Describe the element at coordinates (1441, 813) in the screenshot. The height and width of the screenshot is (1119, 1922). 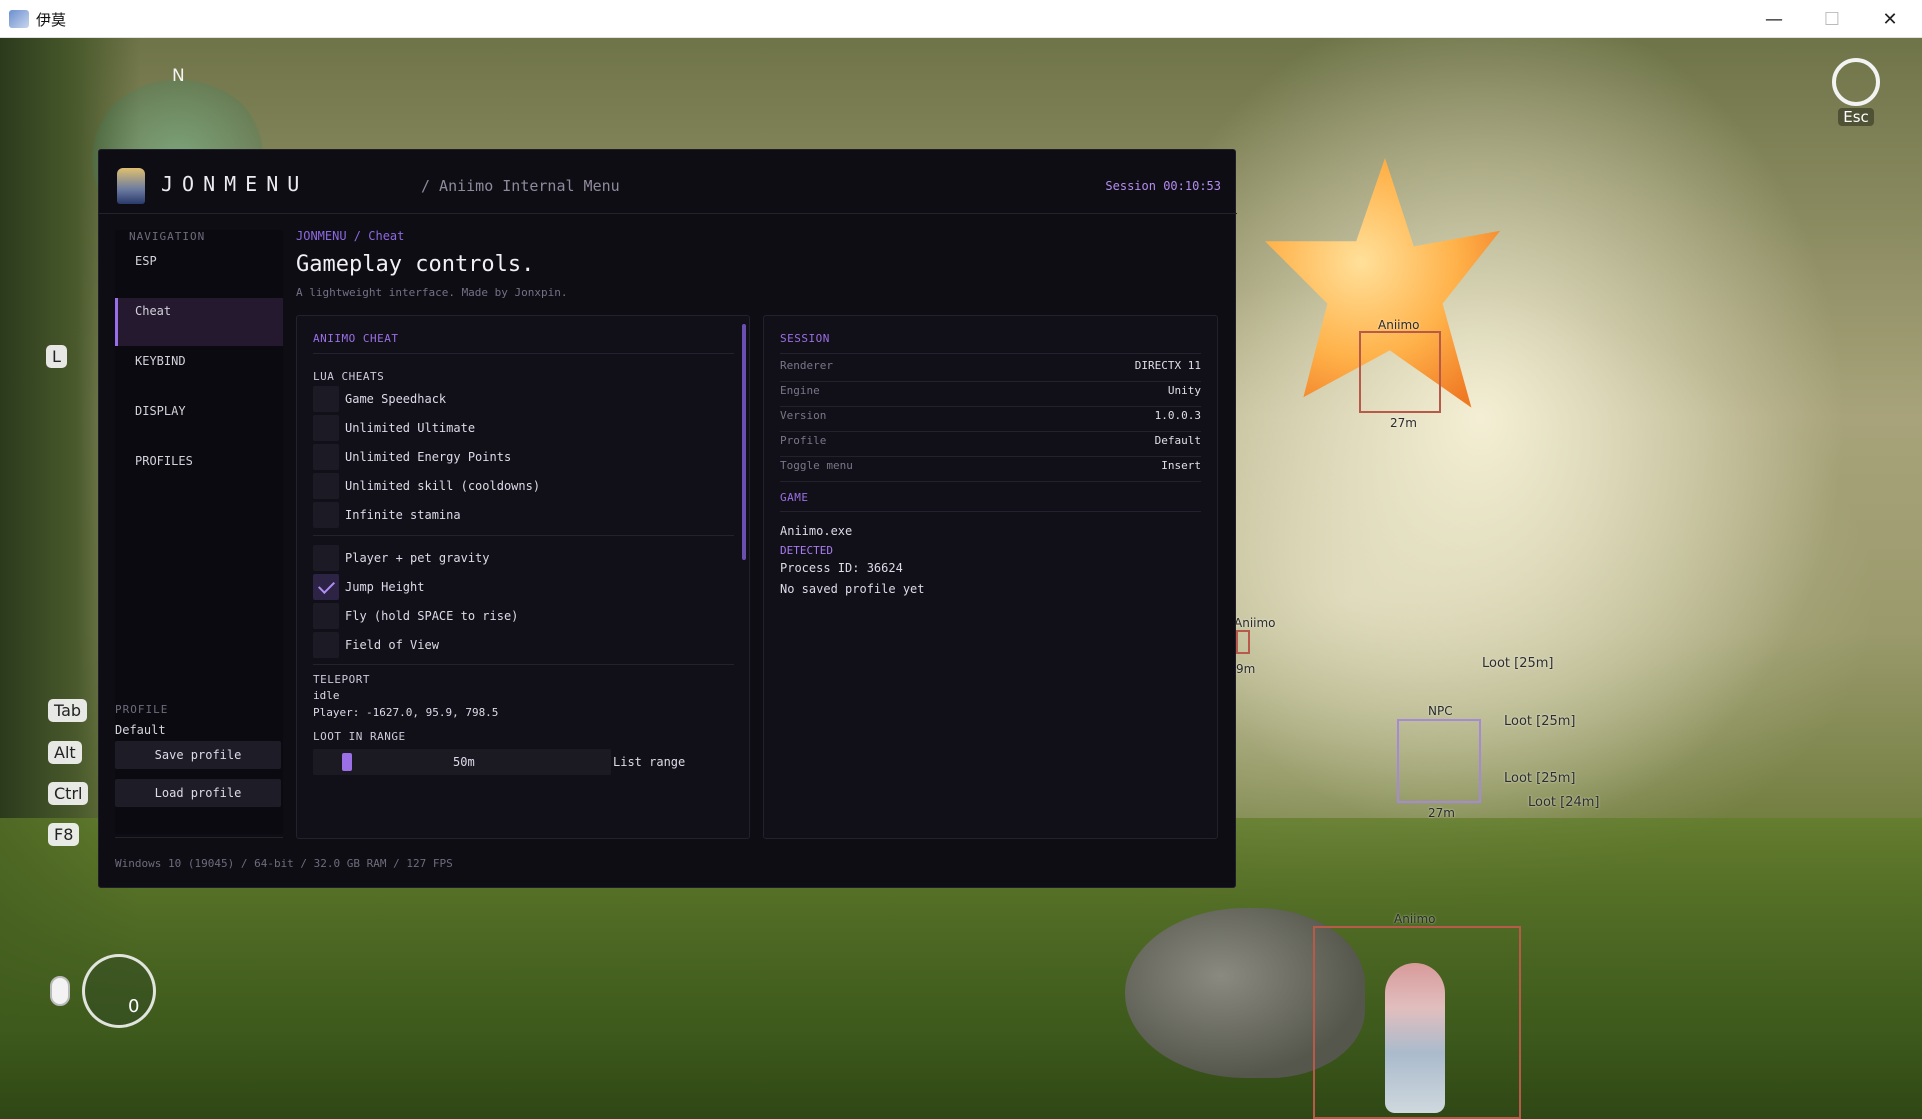
I see `esp-dist-npc: 27m` at that location.